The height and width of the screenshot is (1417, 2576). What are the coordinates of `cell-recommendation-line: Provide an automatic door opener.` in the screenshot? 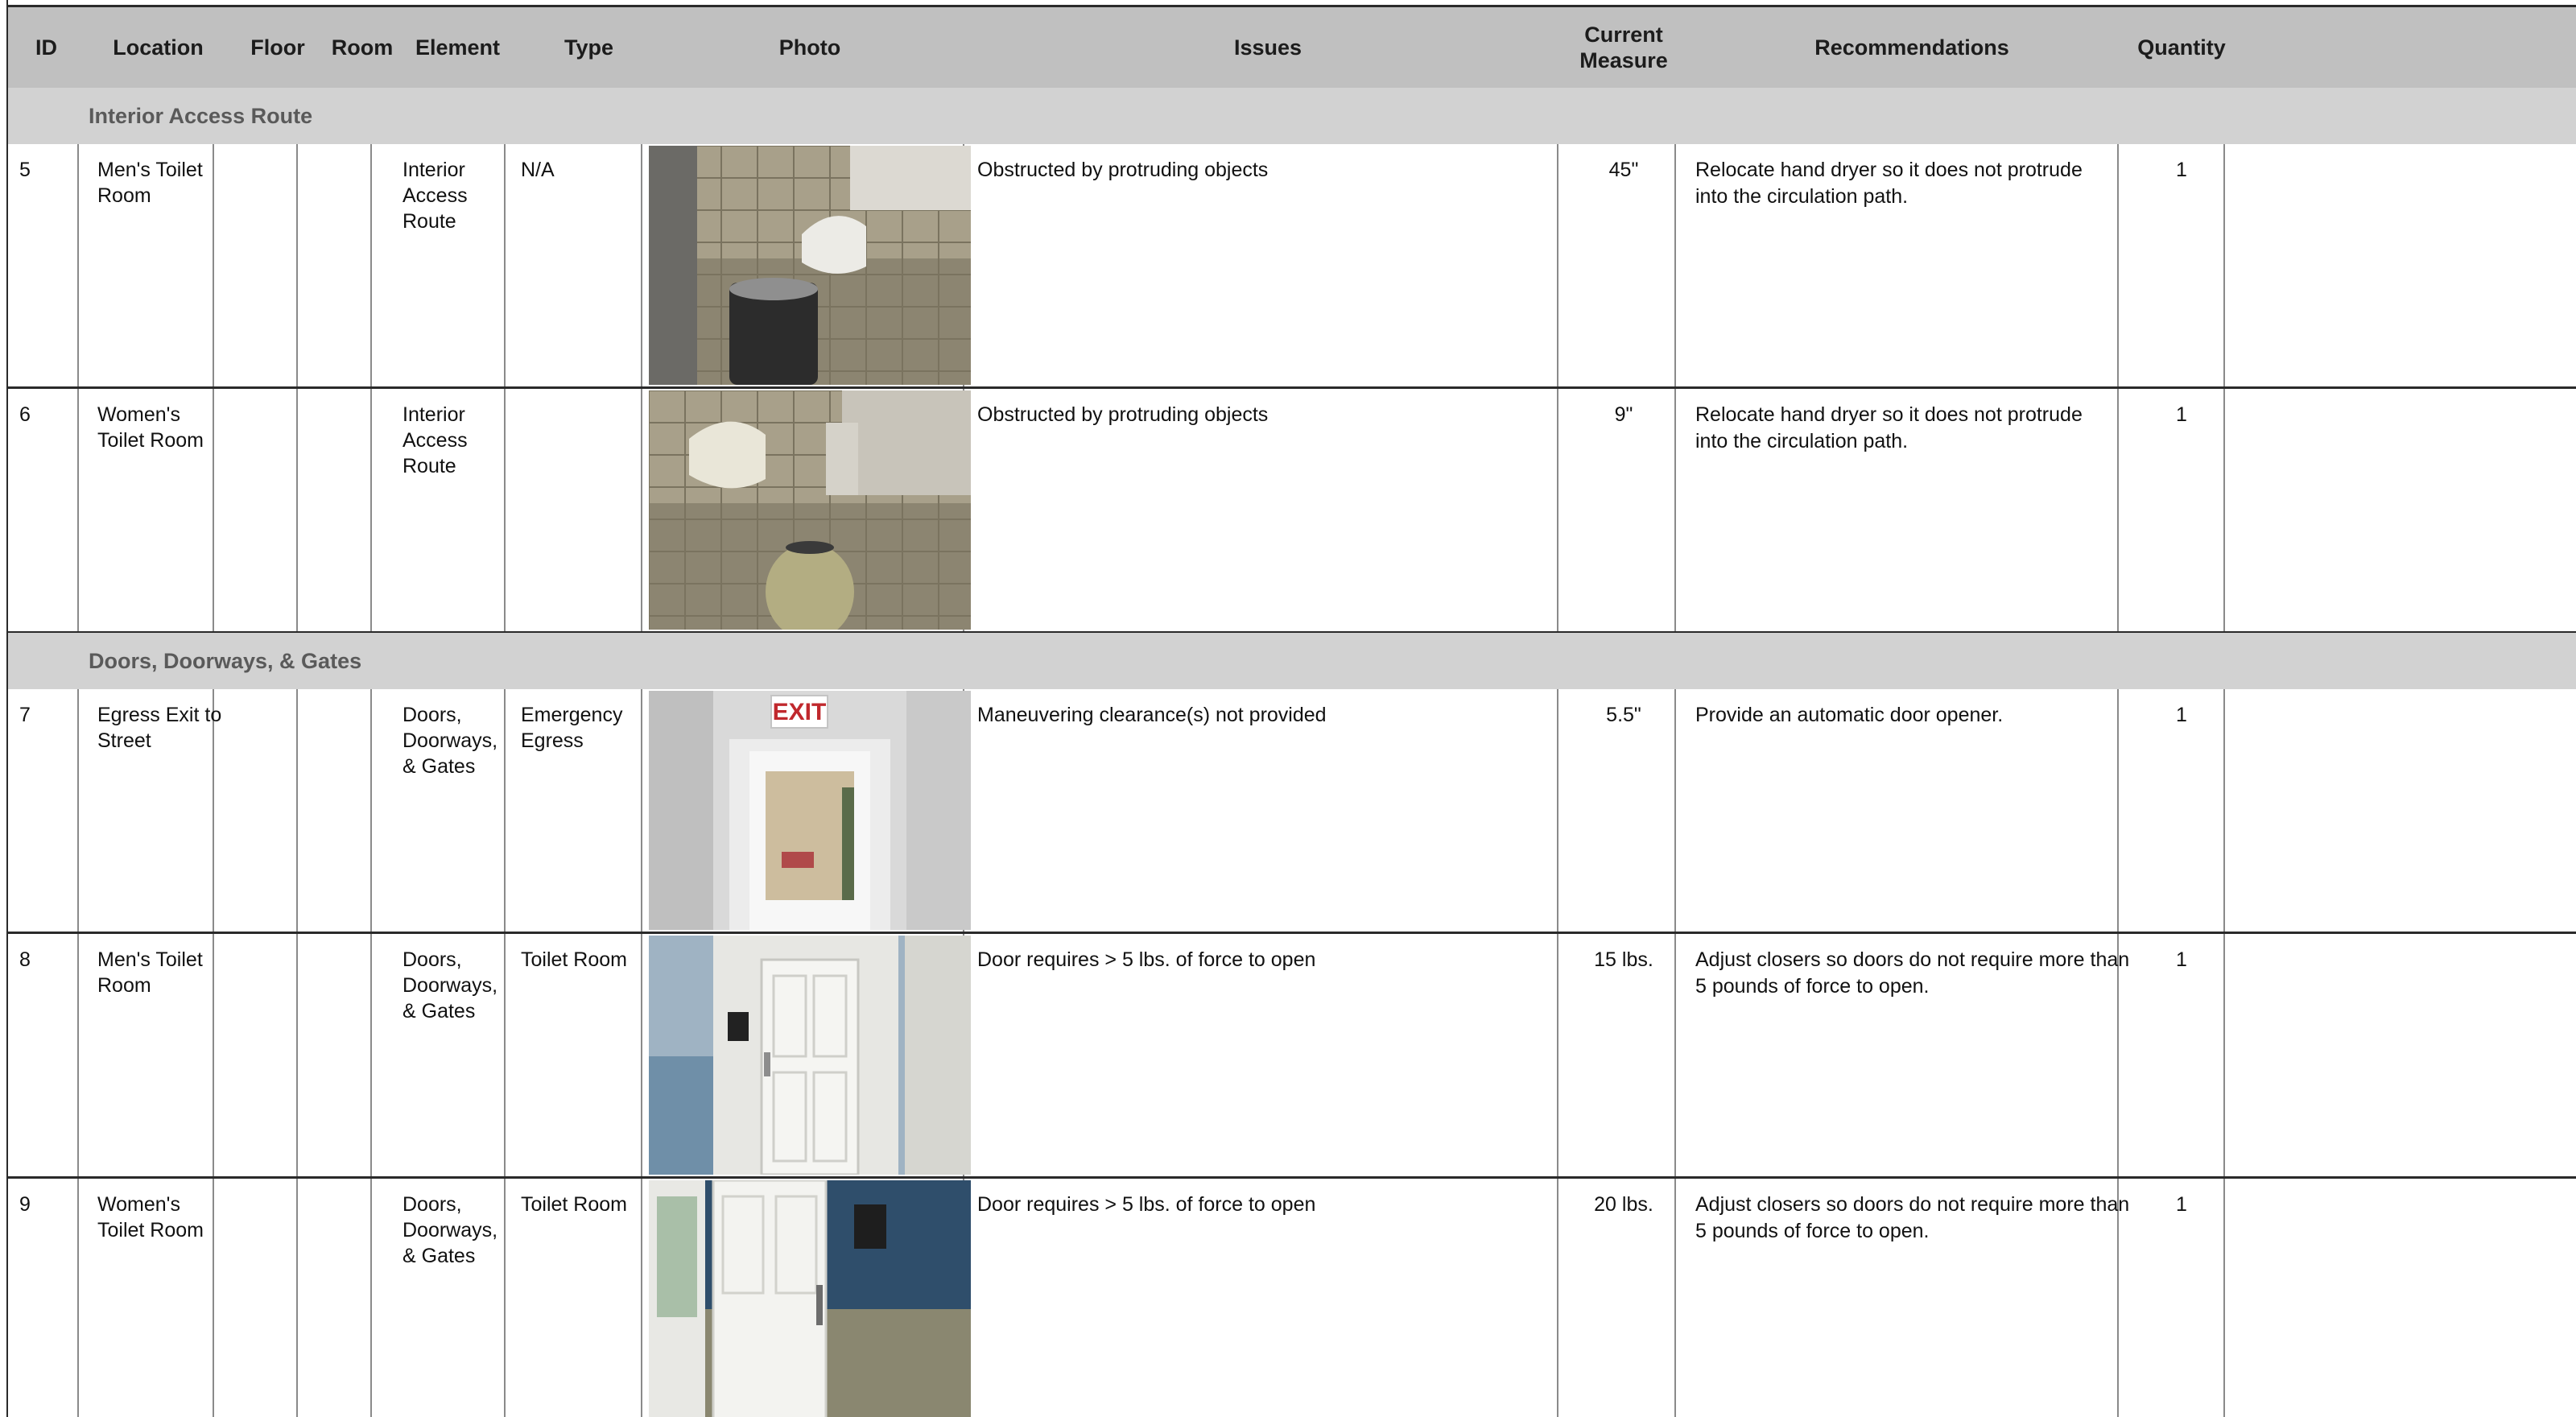 It's located at (1850, 715).